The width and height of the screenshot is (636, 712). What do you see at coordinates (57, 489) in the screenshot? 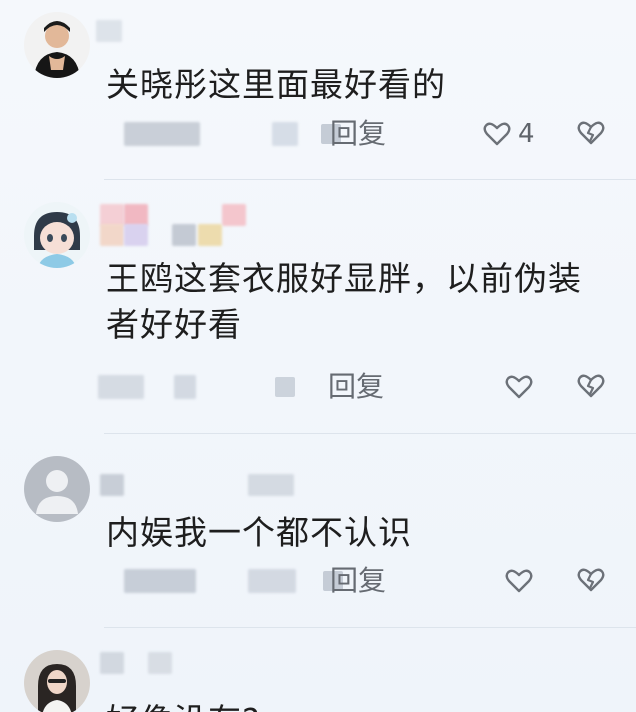
I see `default-avatar-icon` at bounding box center [57, 489].